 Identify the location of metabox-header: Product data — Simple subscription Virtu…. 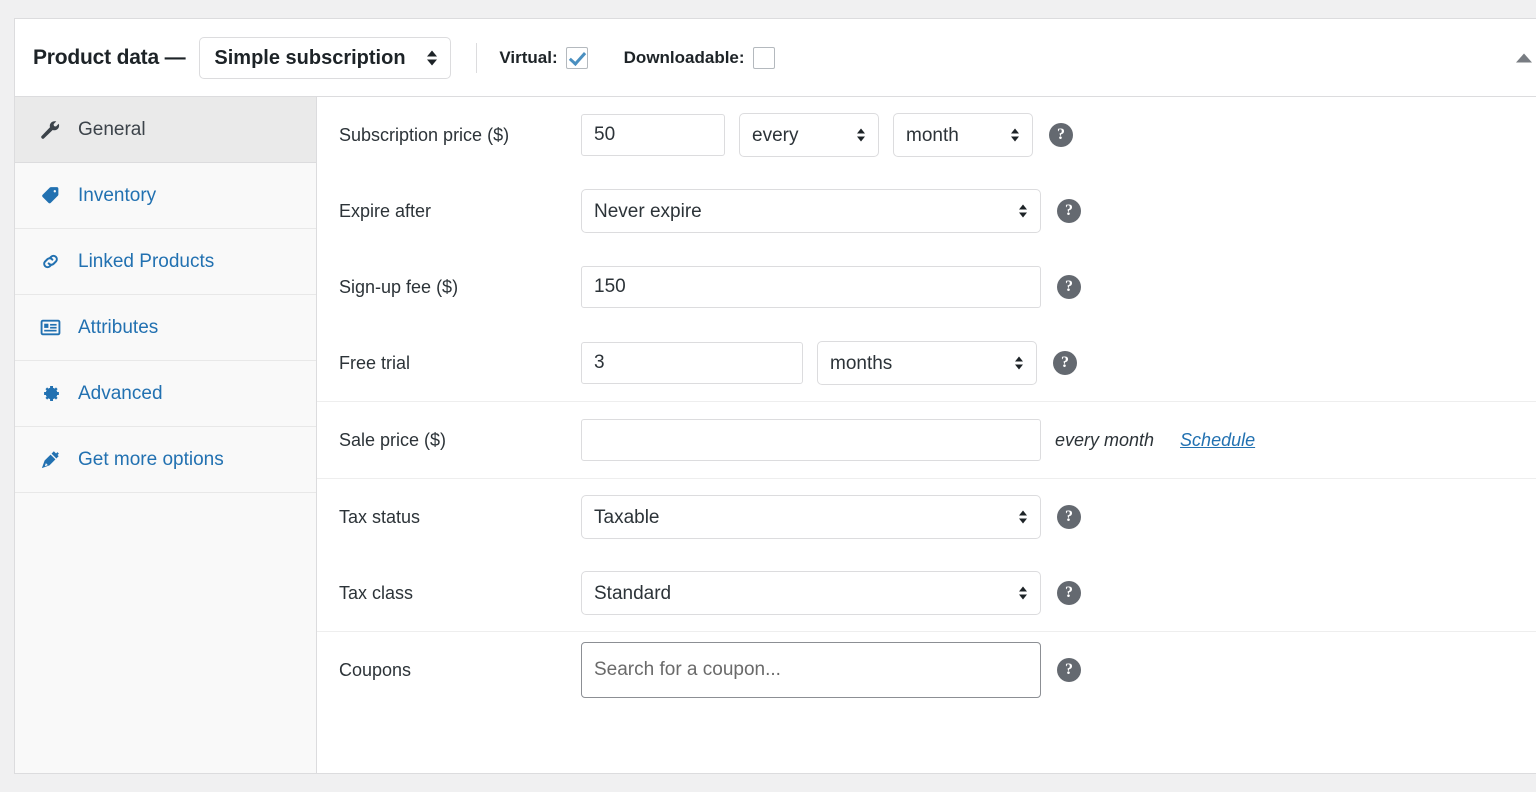
(775, 58).